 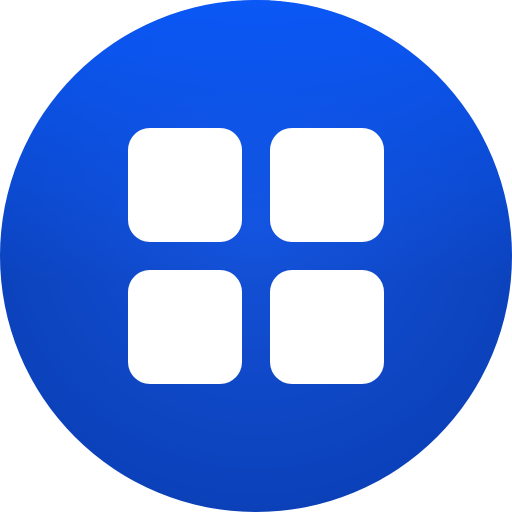 What do you see at coordinates (185, 185) in the screenshot?
I see `tile-top-left` at bounding box center [185, 185].